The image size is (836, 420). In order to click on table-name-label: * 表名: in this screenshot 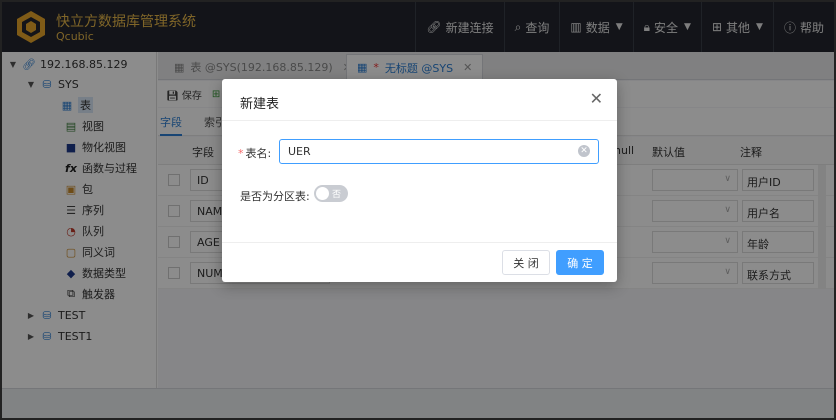, I will do `click(254, 153)`.